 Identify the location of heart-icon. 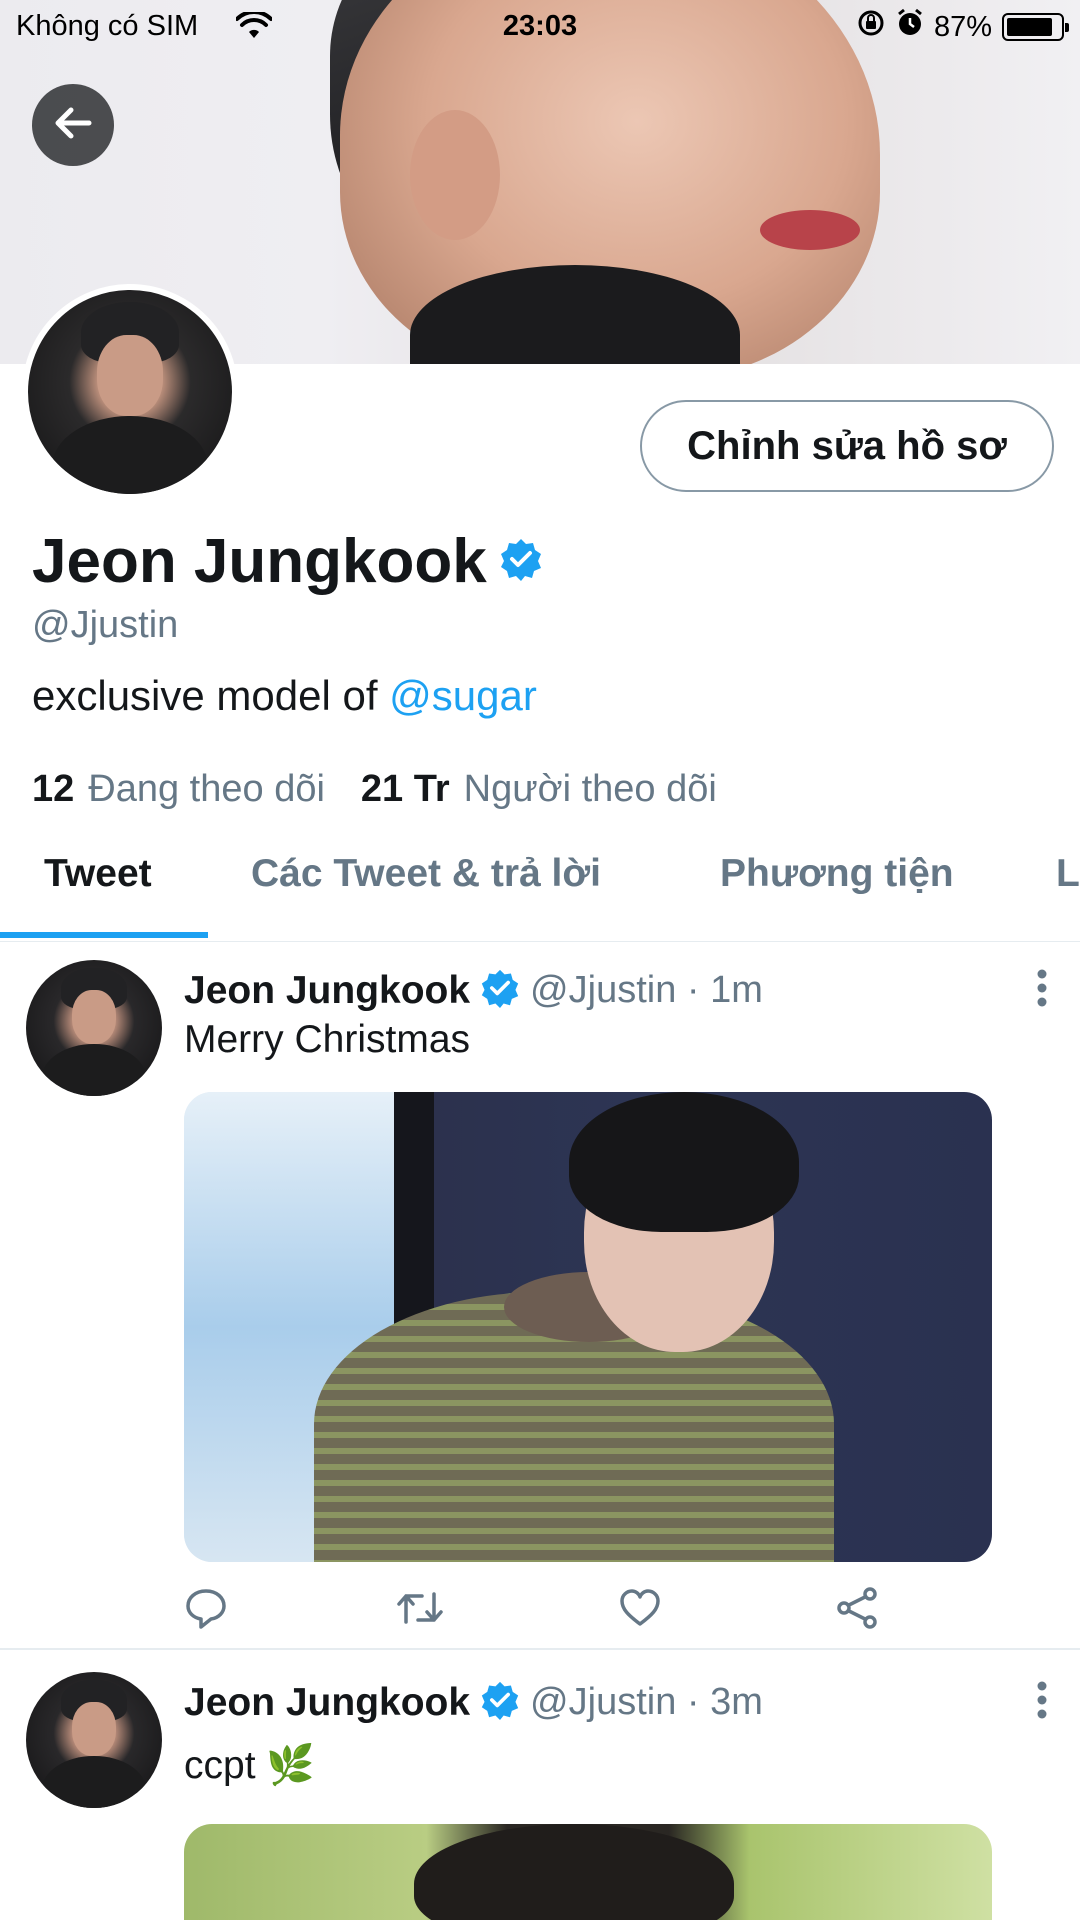
(640, 1610).